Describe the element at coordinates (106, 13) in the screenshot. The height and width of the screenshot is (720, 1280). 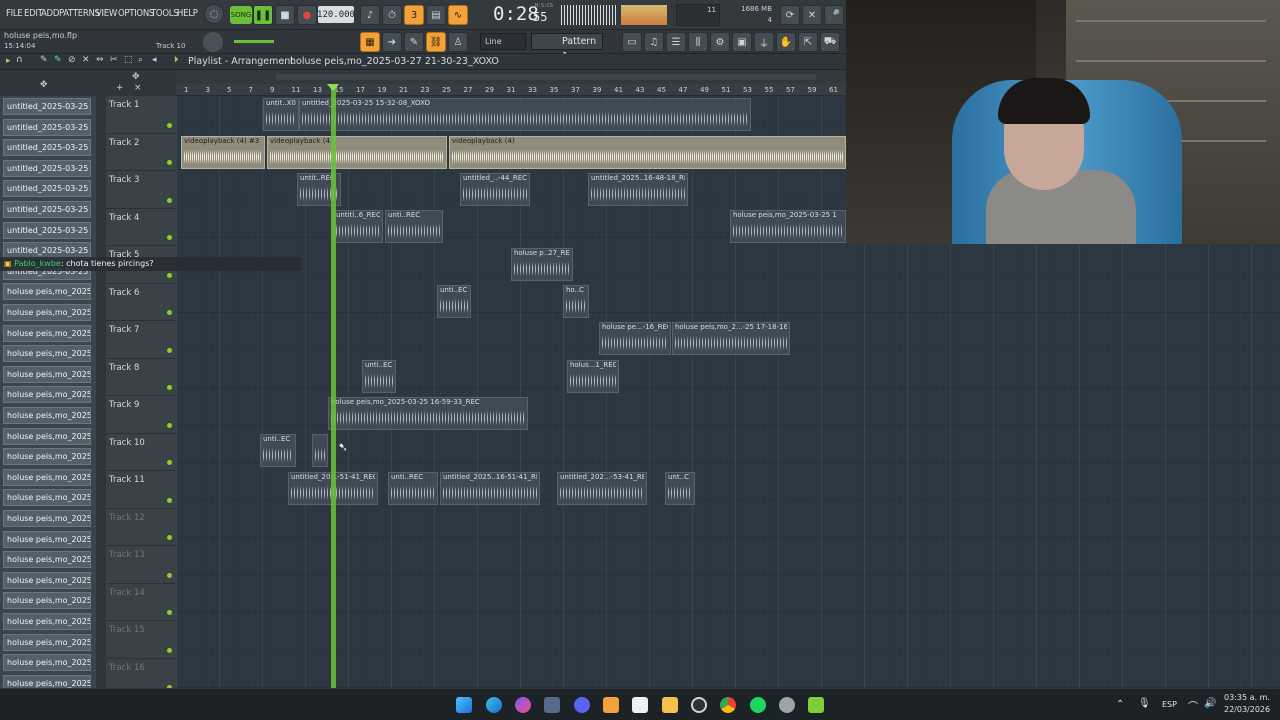
I see `menu-view: VIEW` at that location.